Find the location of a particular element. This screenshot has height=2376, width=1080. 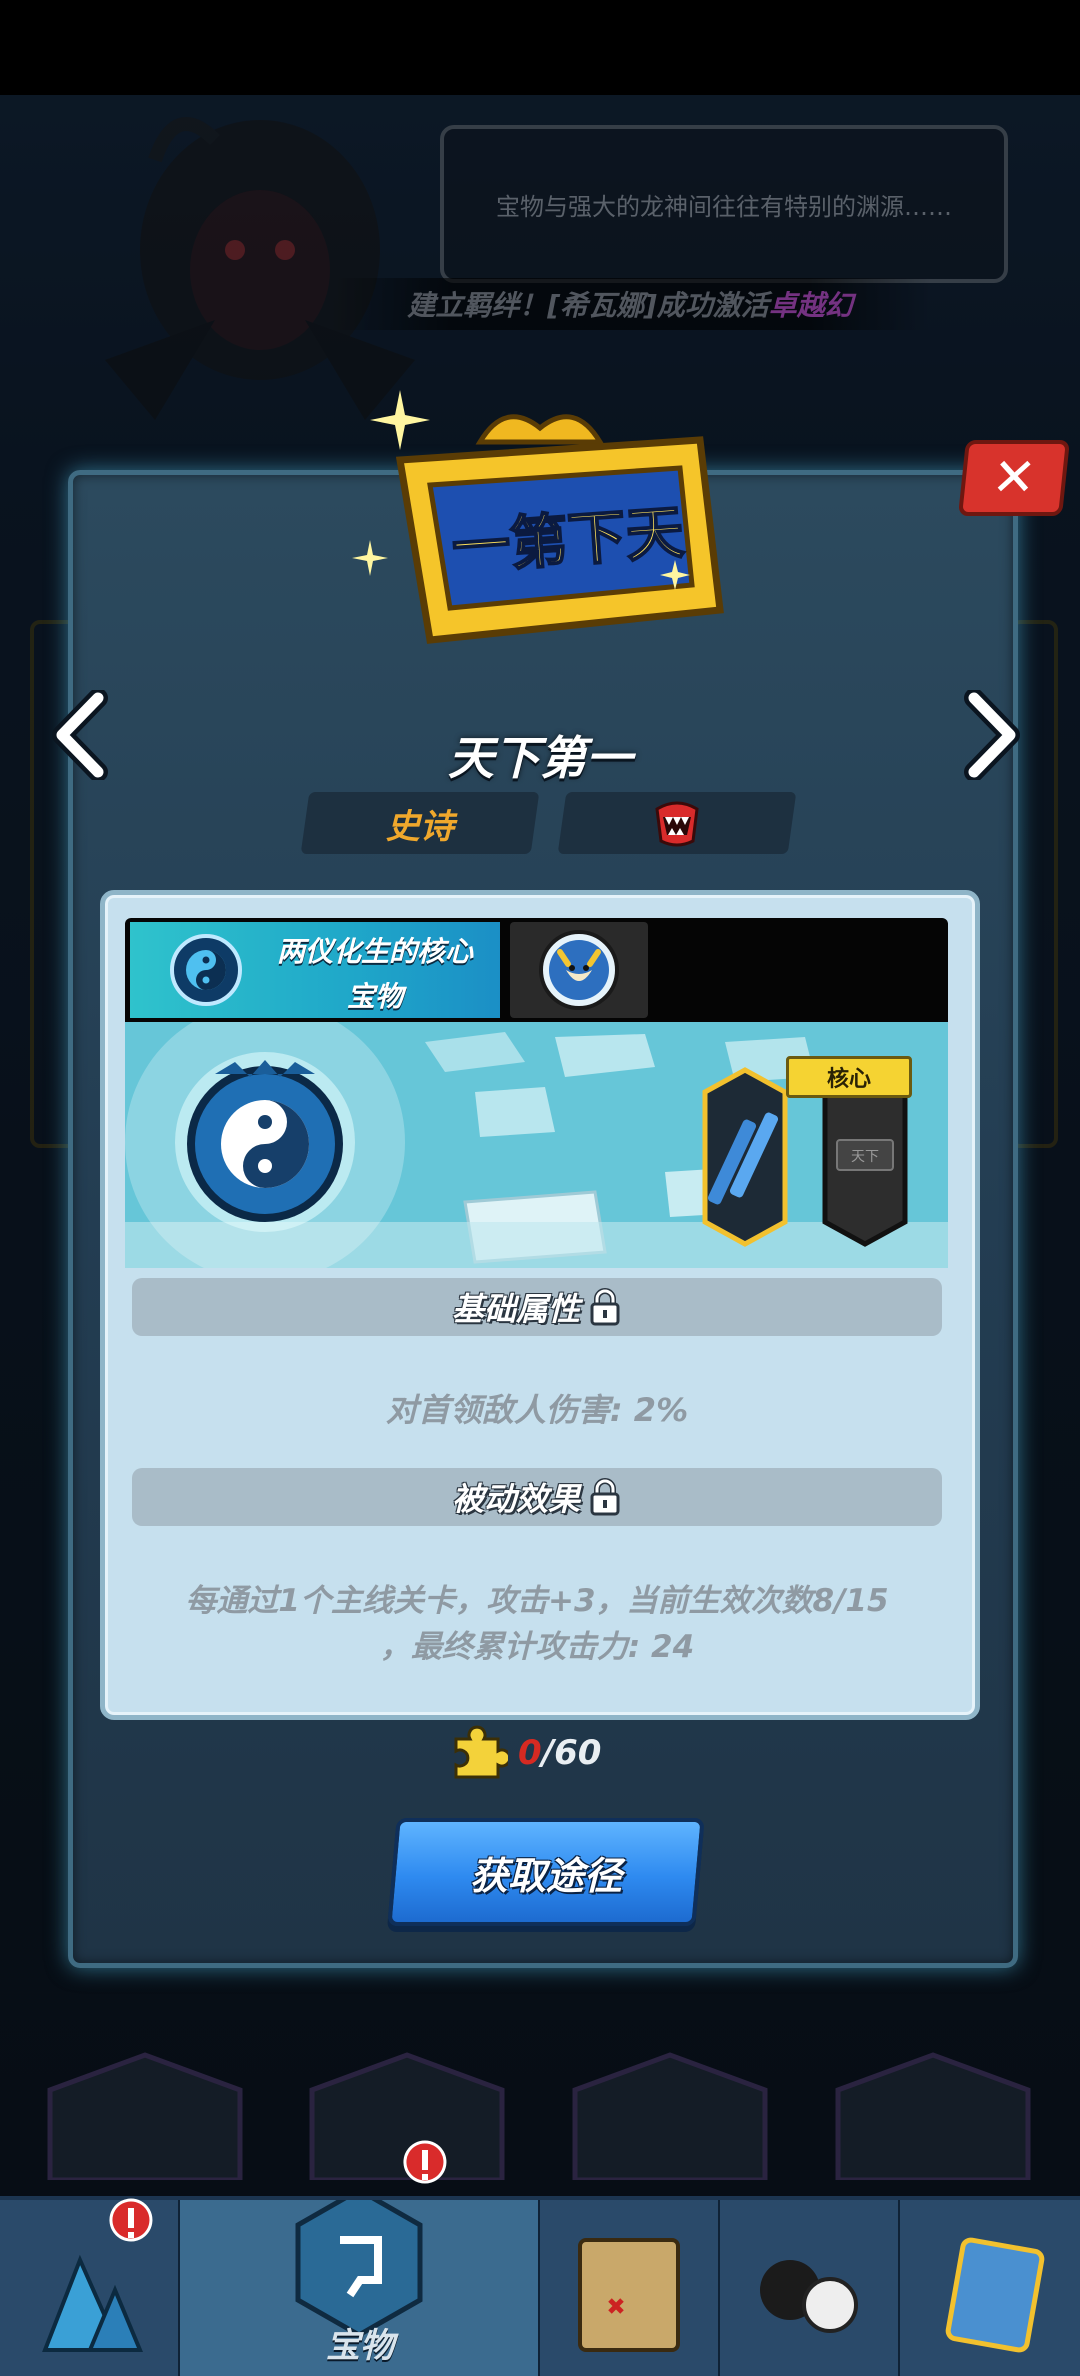

close-button: ✕ is located at coordinates (1014, 478).